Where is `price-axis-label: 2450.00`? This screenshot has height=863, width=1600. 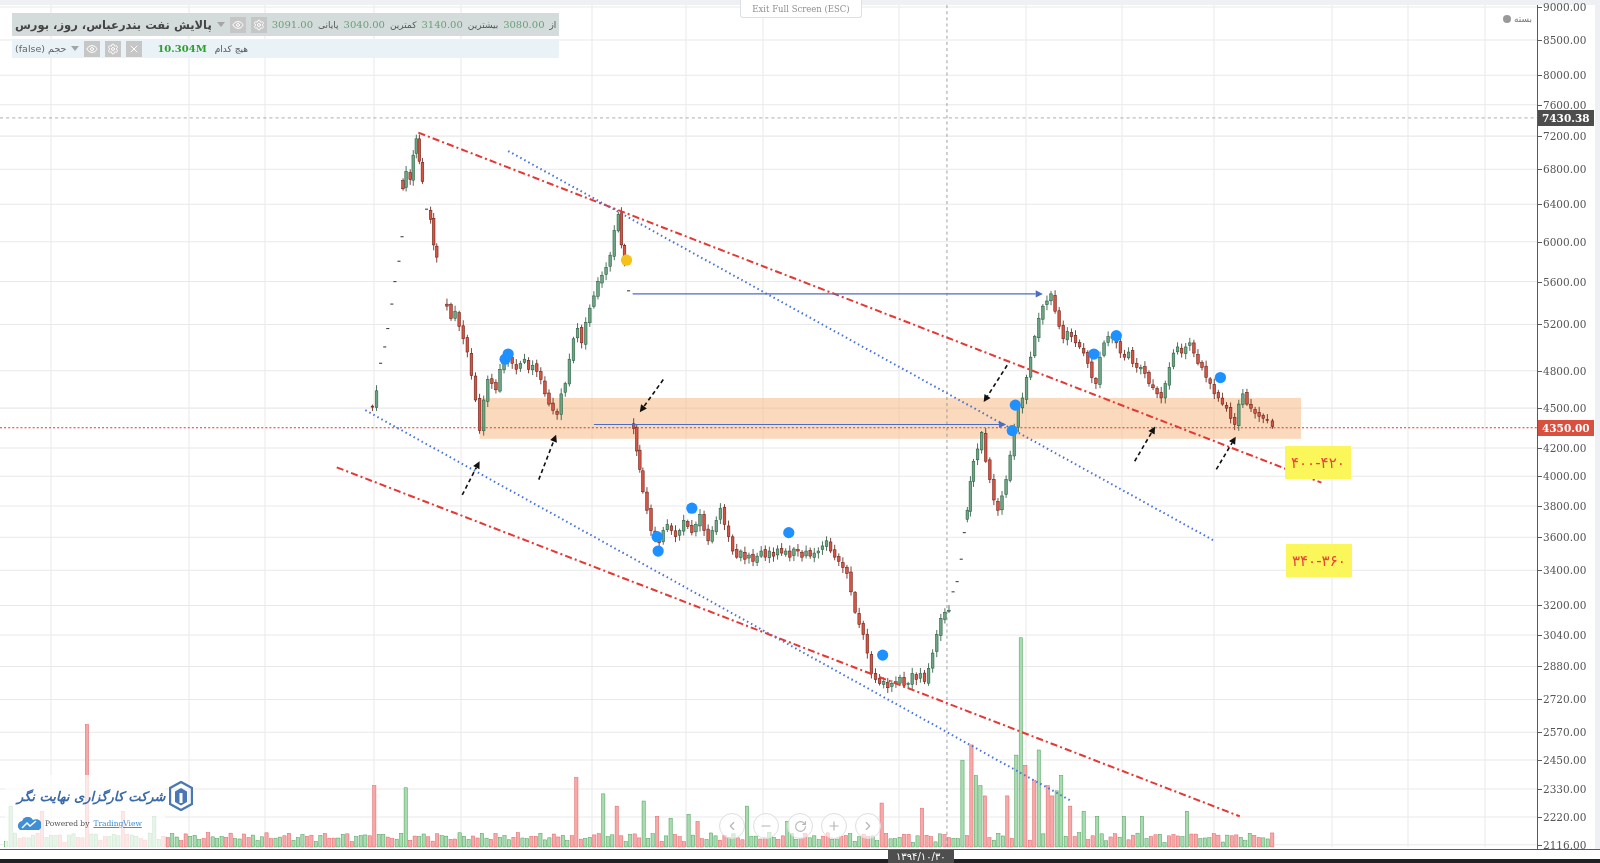 price-axis-label: 2450.00 is located at coordinates (1565, 759).